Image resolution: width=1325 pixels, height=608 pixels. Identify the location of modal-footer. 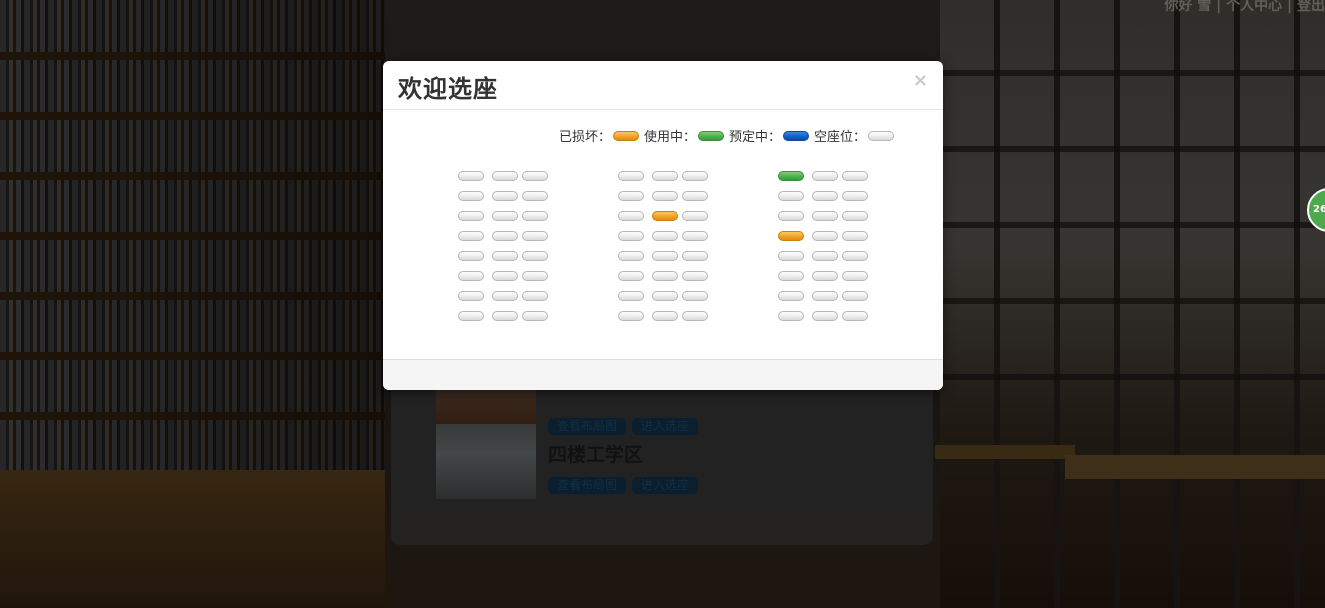
(663, 374).